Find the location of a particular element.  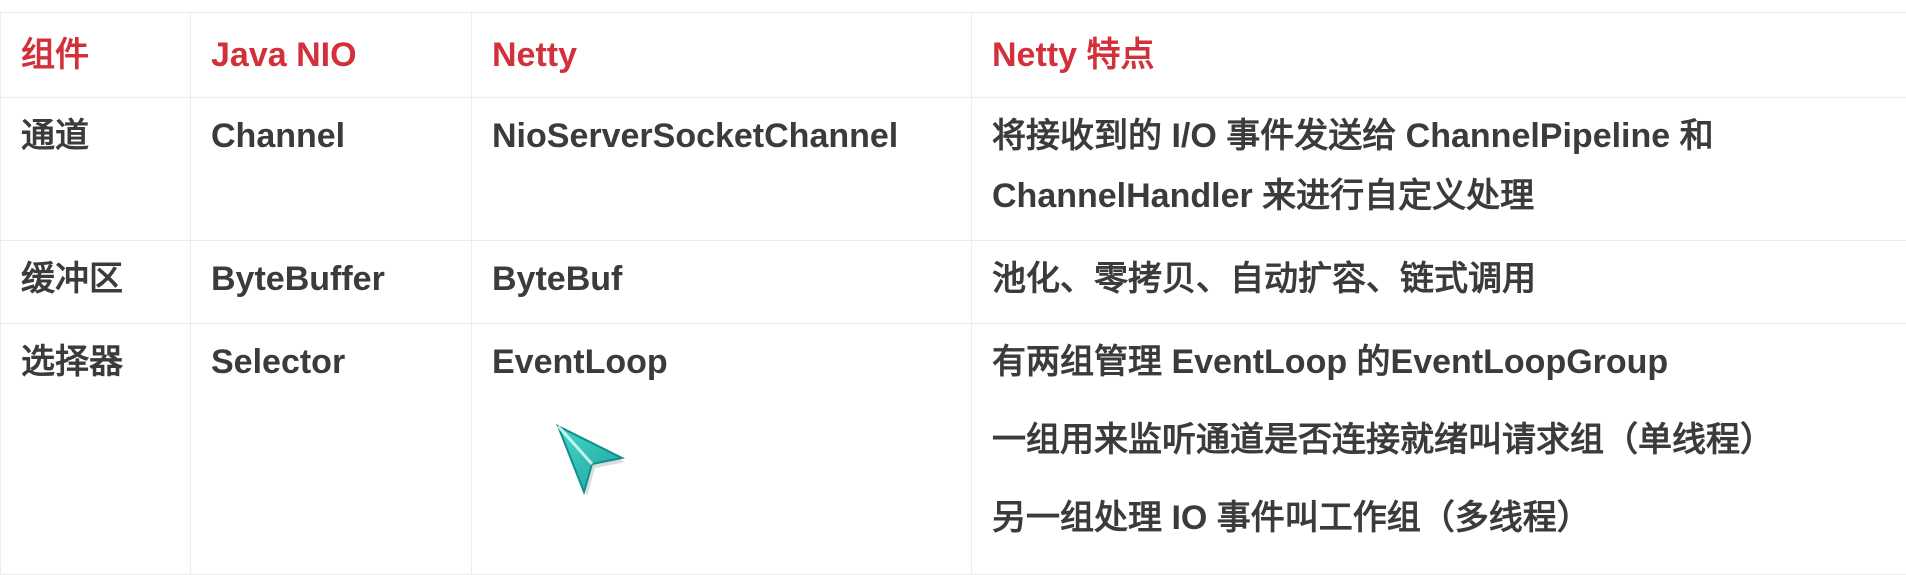

feature-line: 将接收到的 I/O 事件发送给 ChannelPipeline 和 is located at coordinates (1439, 136).